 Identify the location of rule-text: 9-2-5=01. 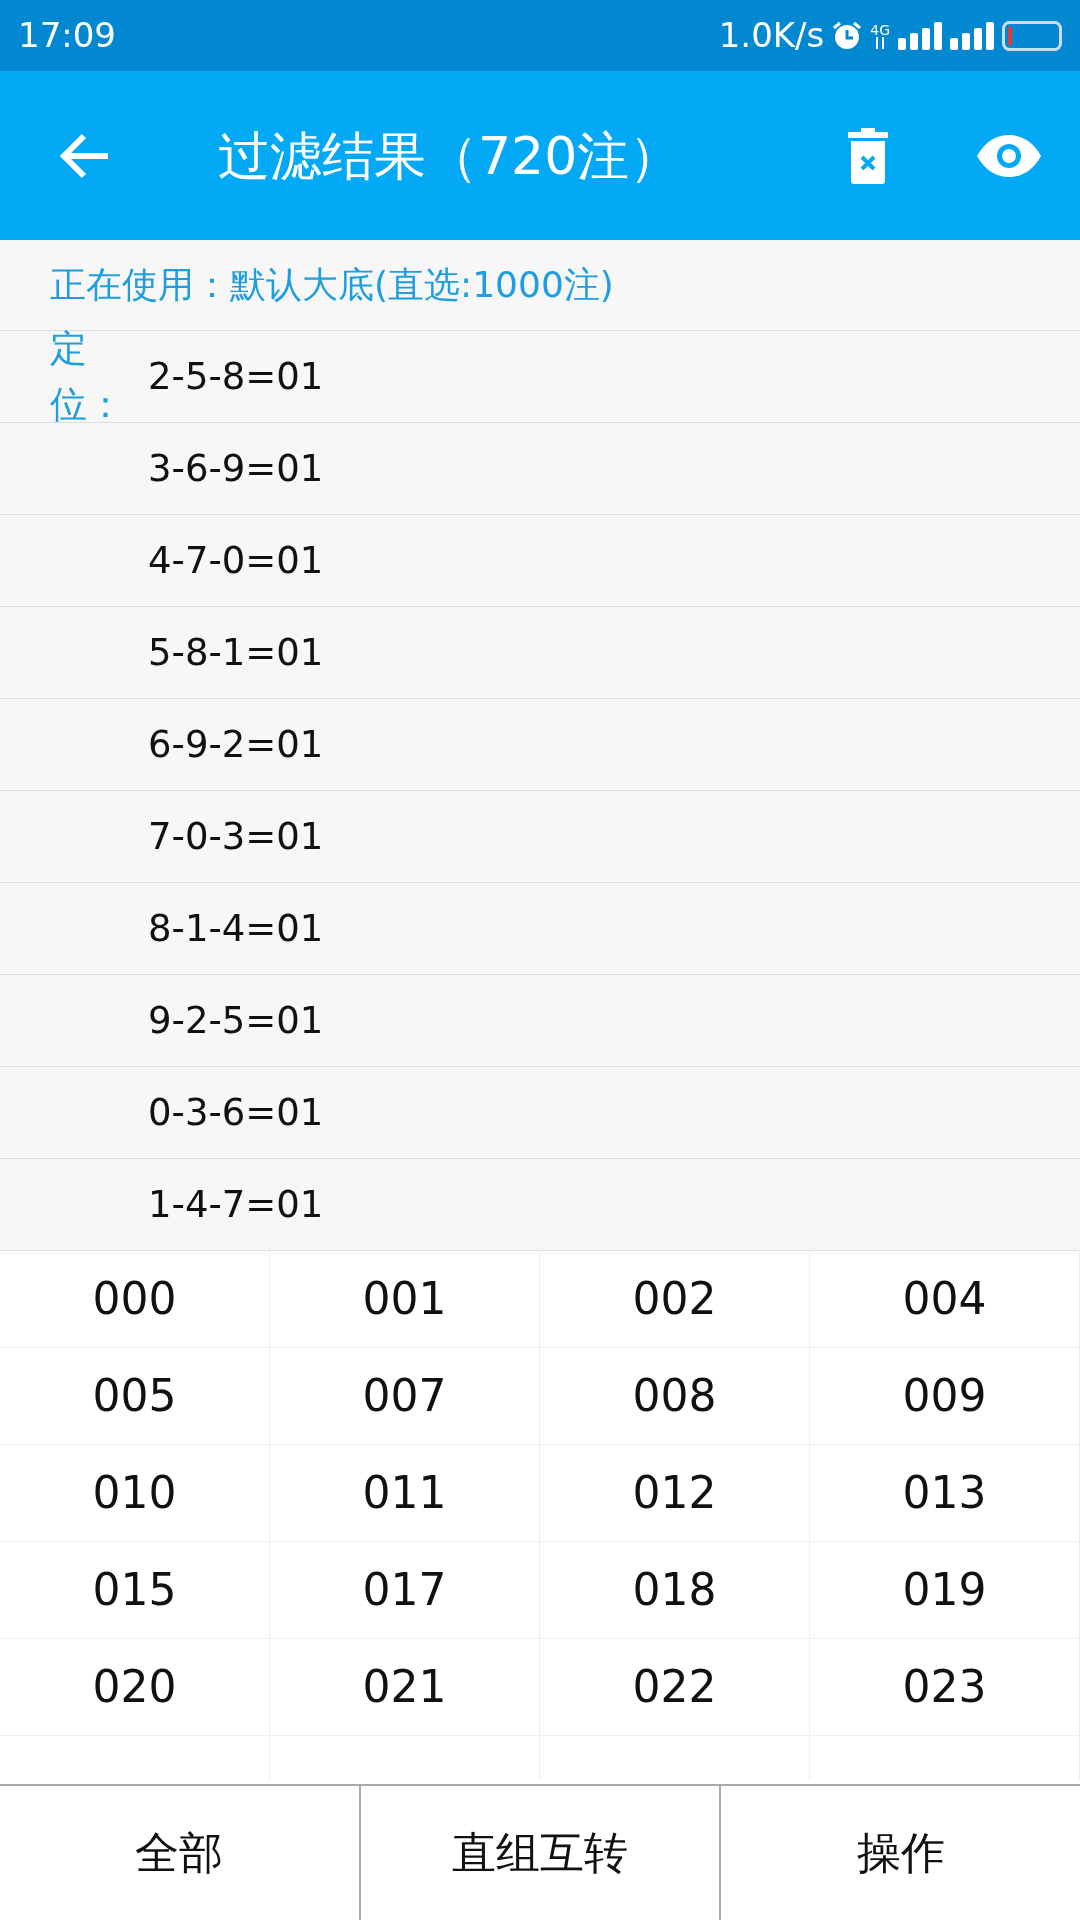
(236, 1020).